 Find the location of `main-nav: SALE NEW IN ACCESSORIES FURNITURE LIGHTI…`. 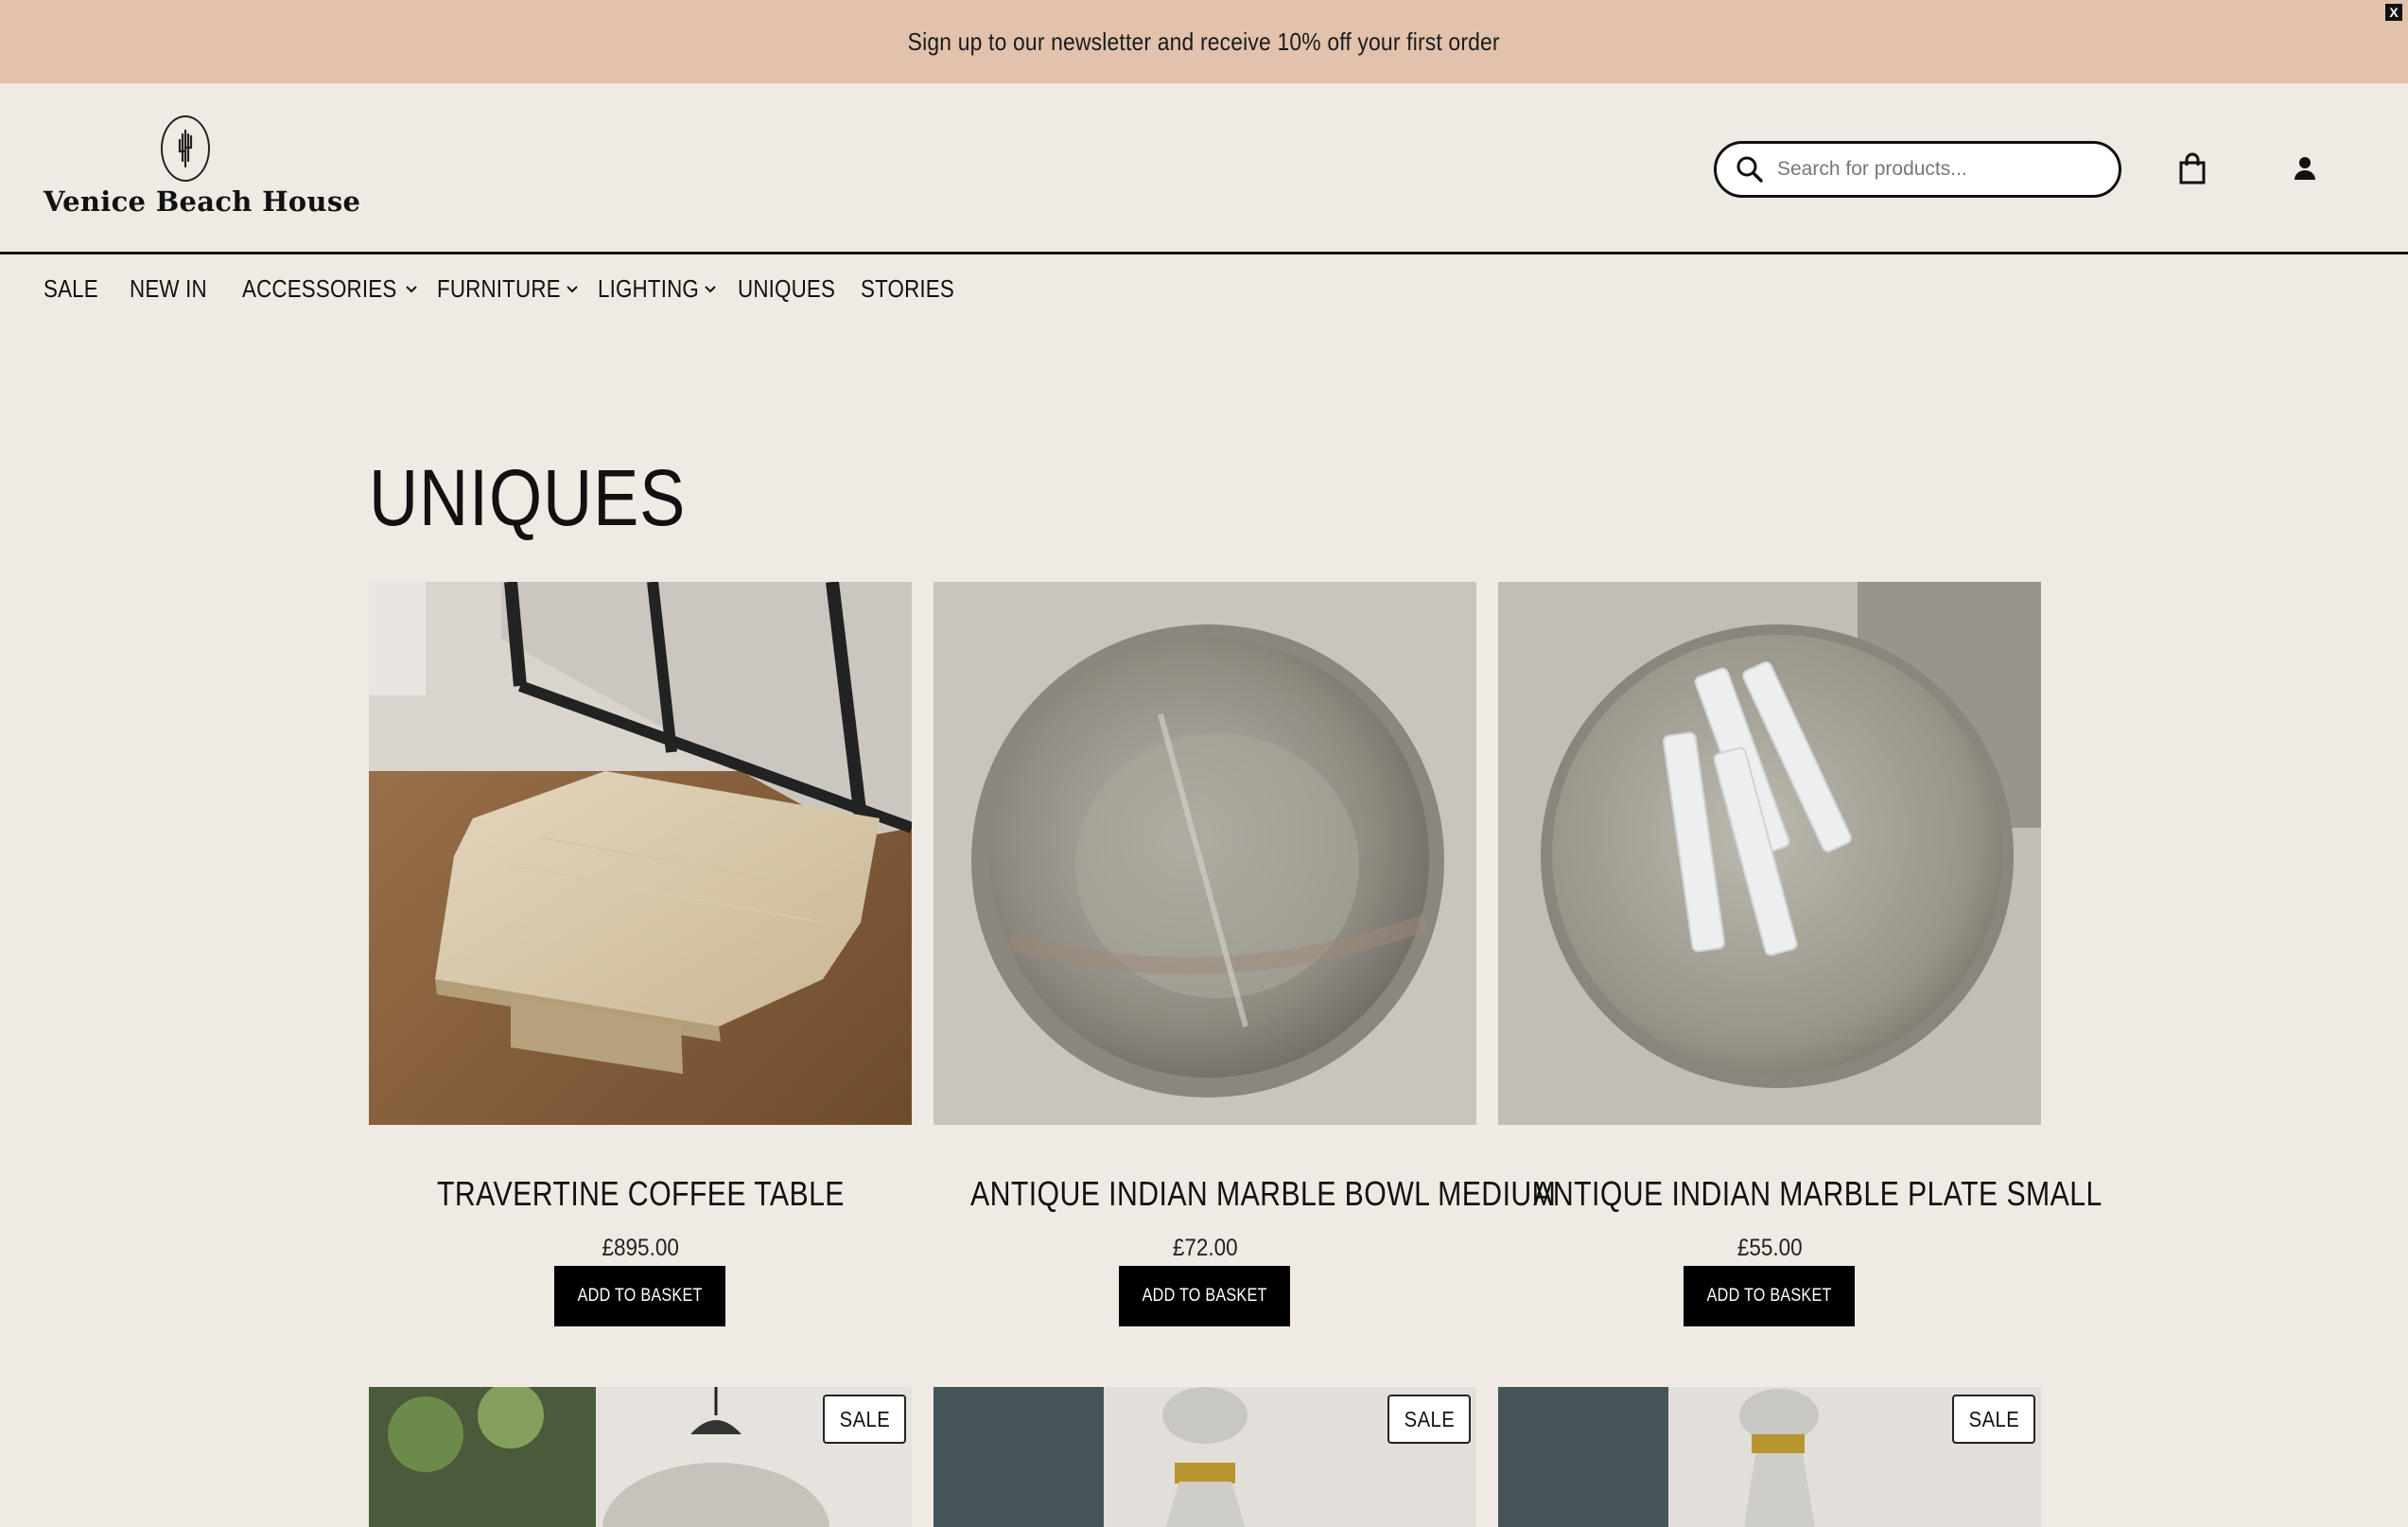

main-nav: SALE NEW IN ACCESSORIES FURNITURE LIGHTI… is located at coordinates (518, 288).